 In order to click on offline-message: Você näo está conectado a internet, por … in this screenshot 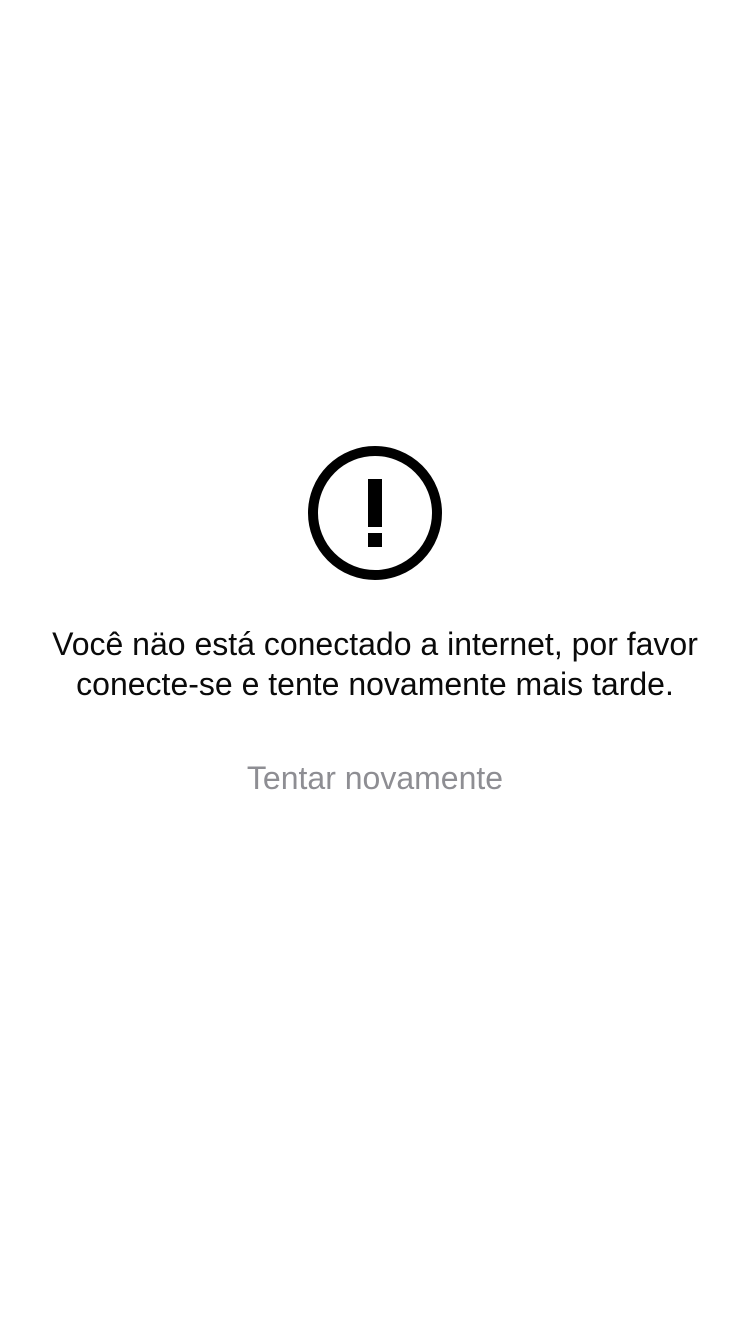, I will do `click(375, 664)`.